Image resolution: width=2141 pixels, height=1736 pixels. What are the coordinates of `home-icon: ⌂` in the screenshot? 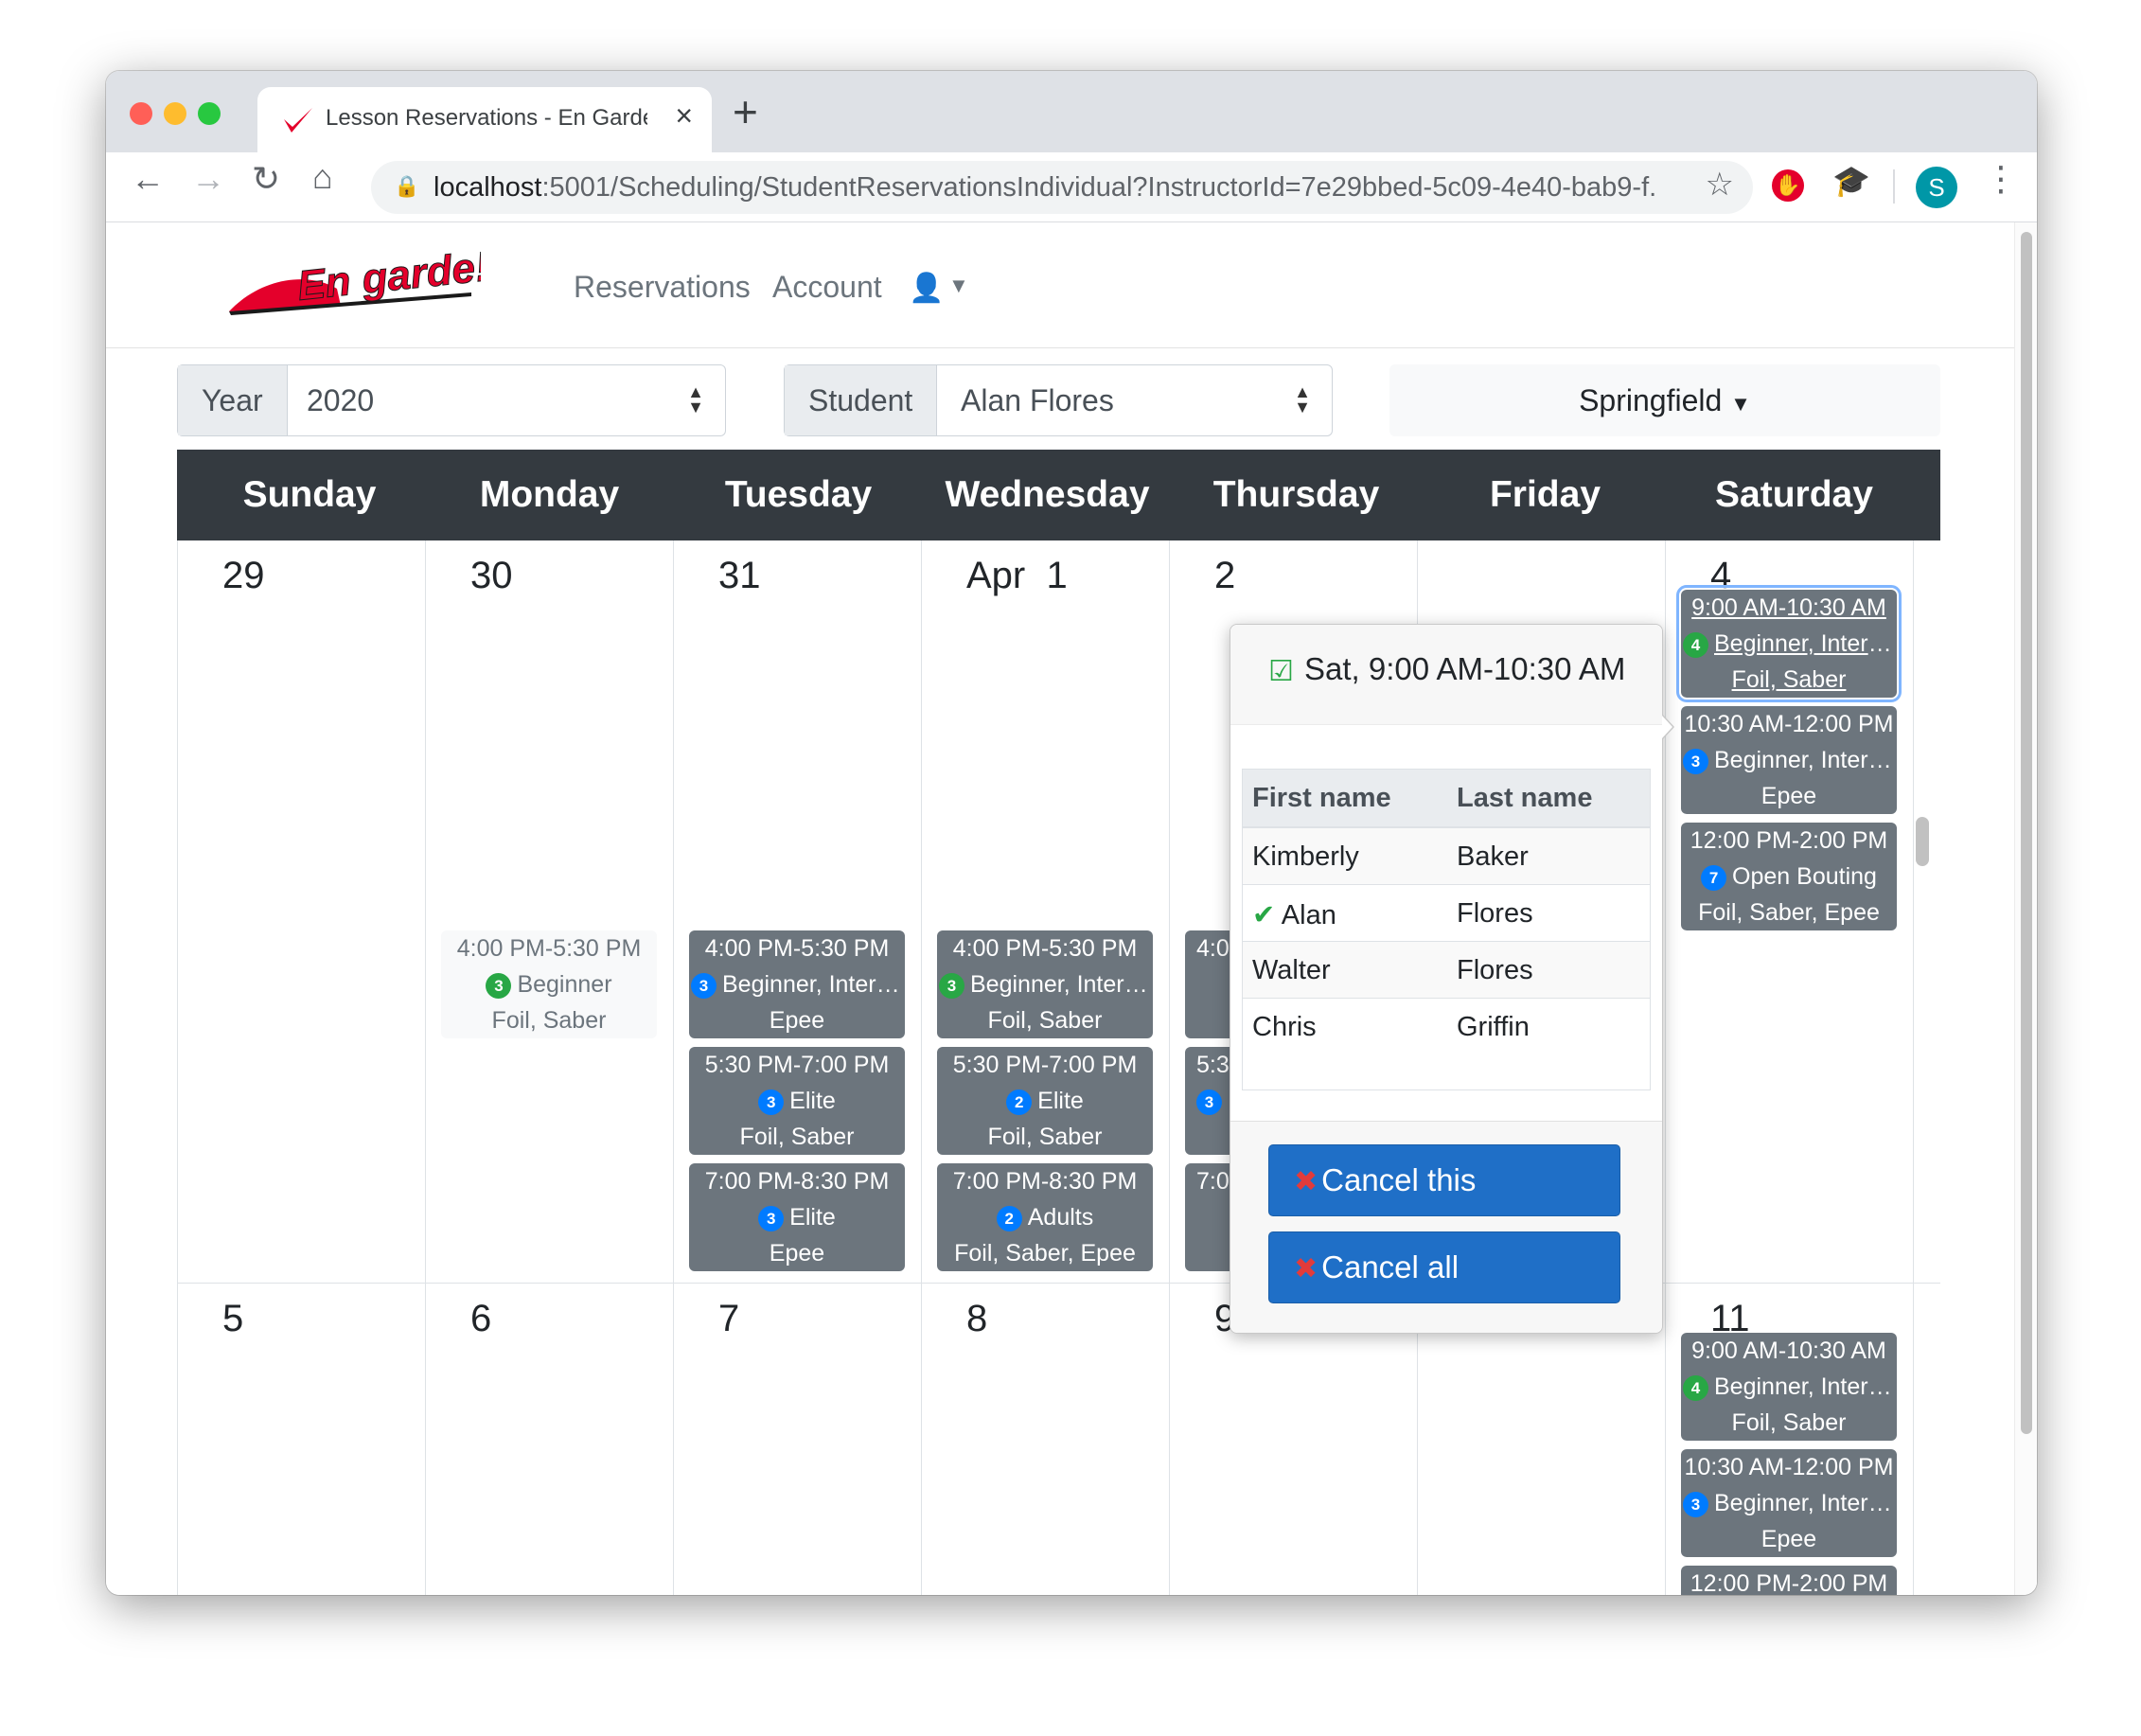 It's located at (322, 177).